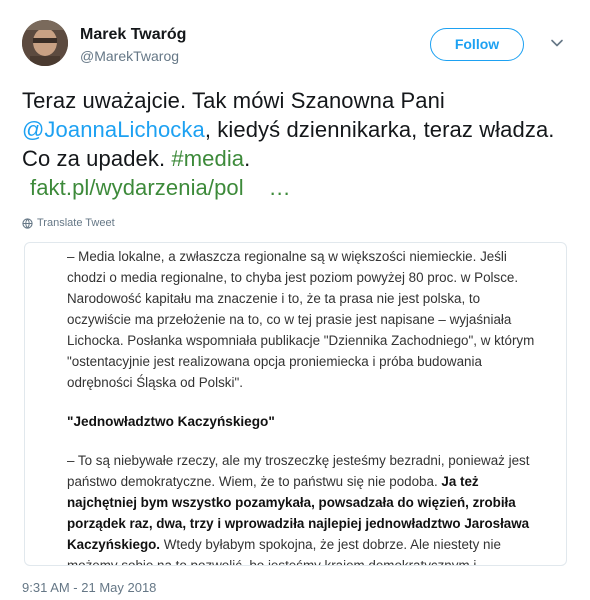 The height and width of the screenshot is (600, 590). What do you see at coordinates (233, 100) in the screenshot?
I see `tweet-text-part1: Teraz uważajcie. Tak mówi Szanowna Pani` at bounding box center [233, 100].